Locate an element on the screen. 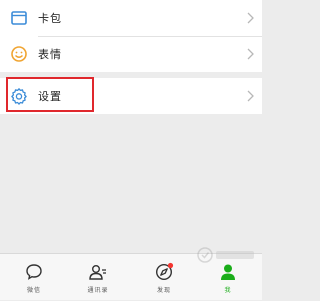 This screenshot has height=301, width=320. contacts-icon is located at coordinates (97, 272).